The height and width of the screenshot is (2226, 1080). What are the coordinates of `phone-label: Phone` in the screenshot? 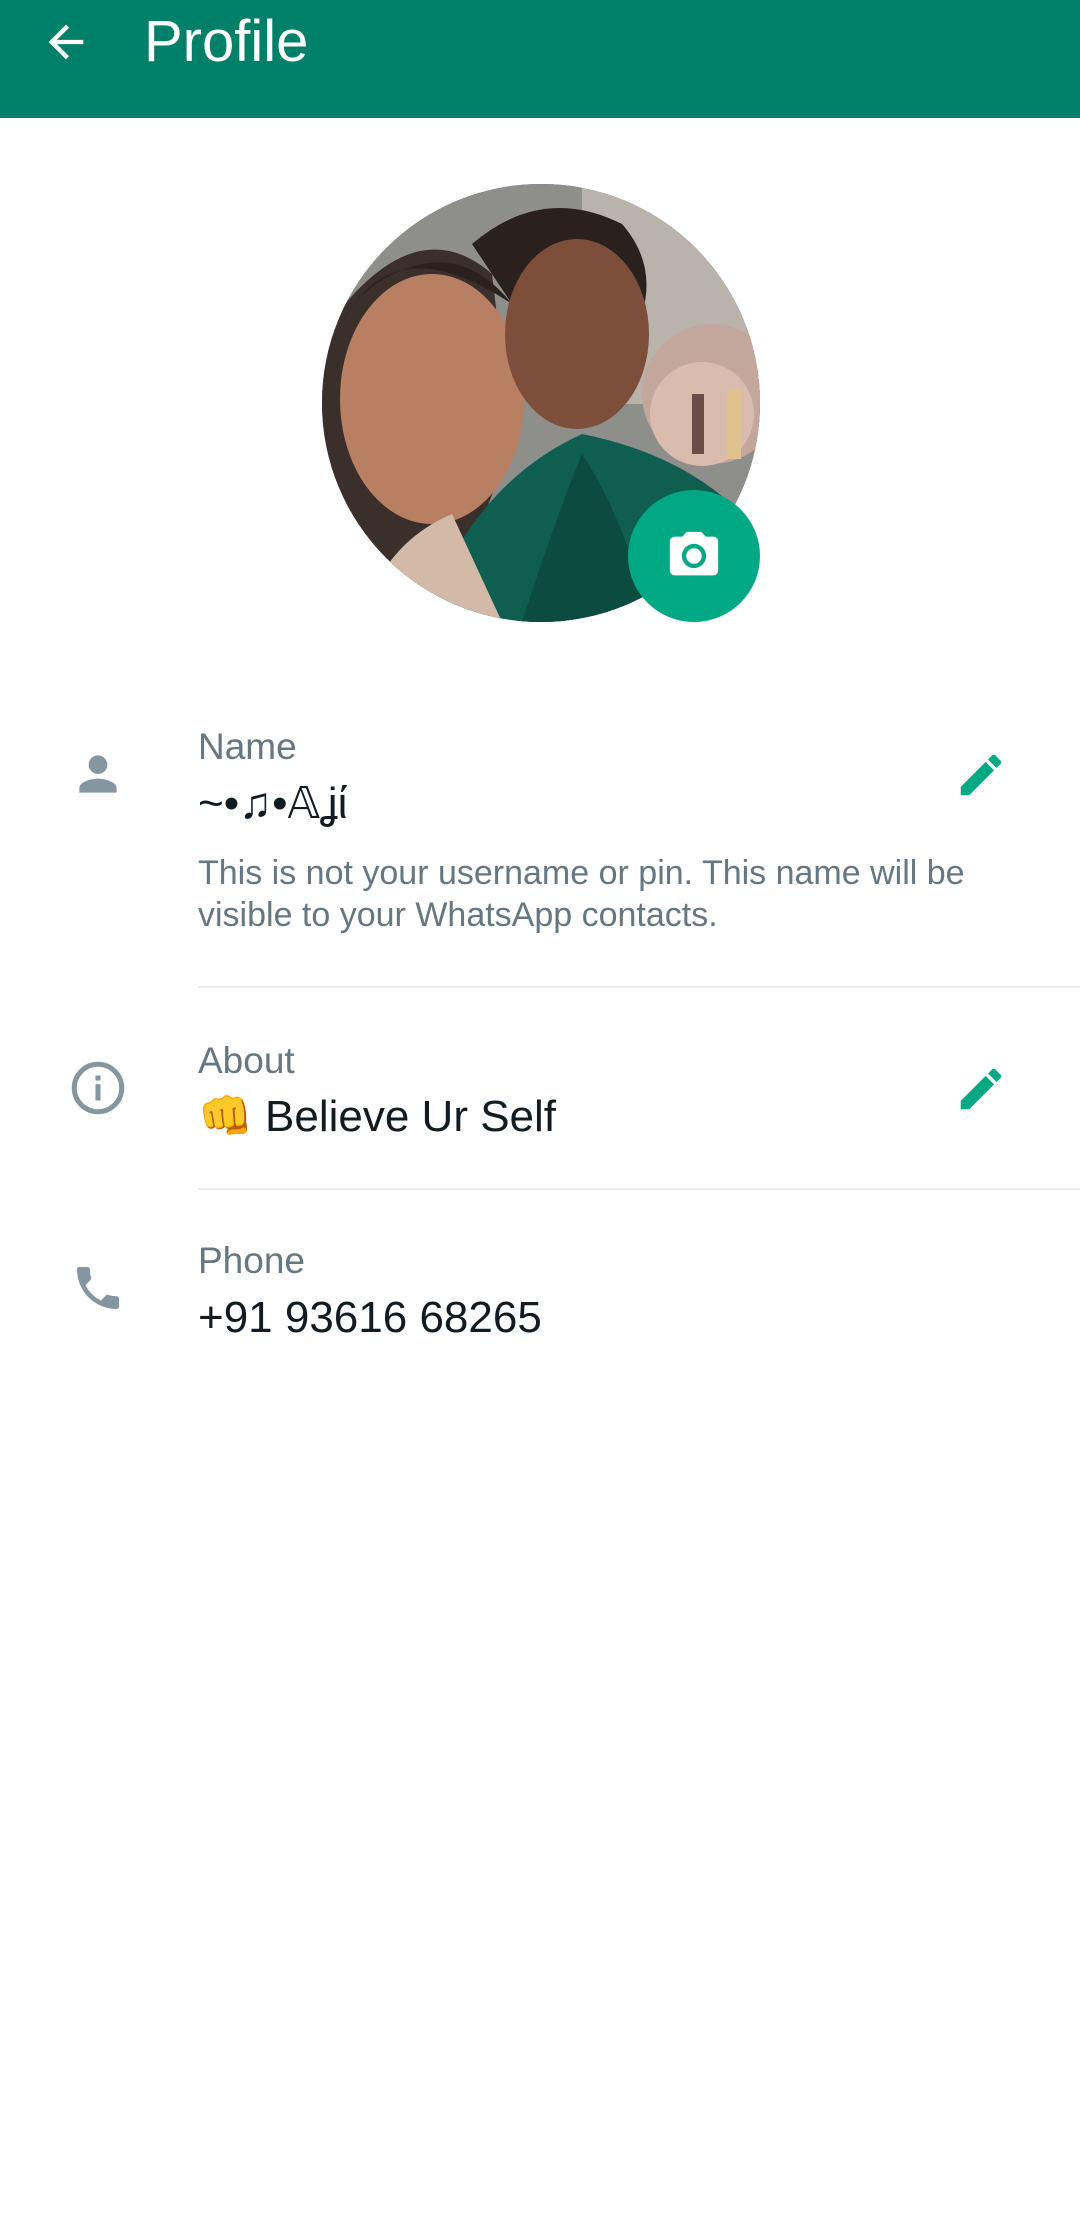 It's located at (251, 1260).